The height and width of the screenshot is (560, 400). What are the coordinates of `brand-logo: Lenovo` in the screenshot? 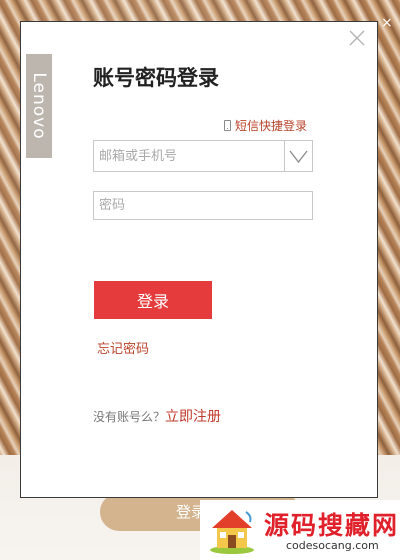 It's located at (39, 106).